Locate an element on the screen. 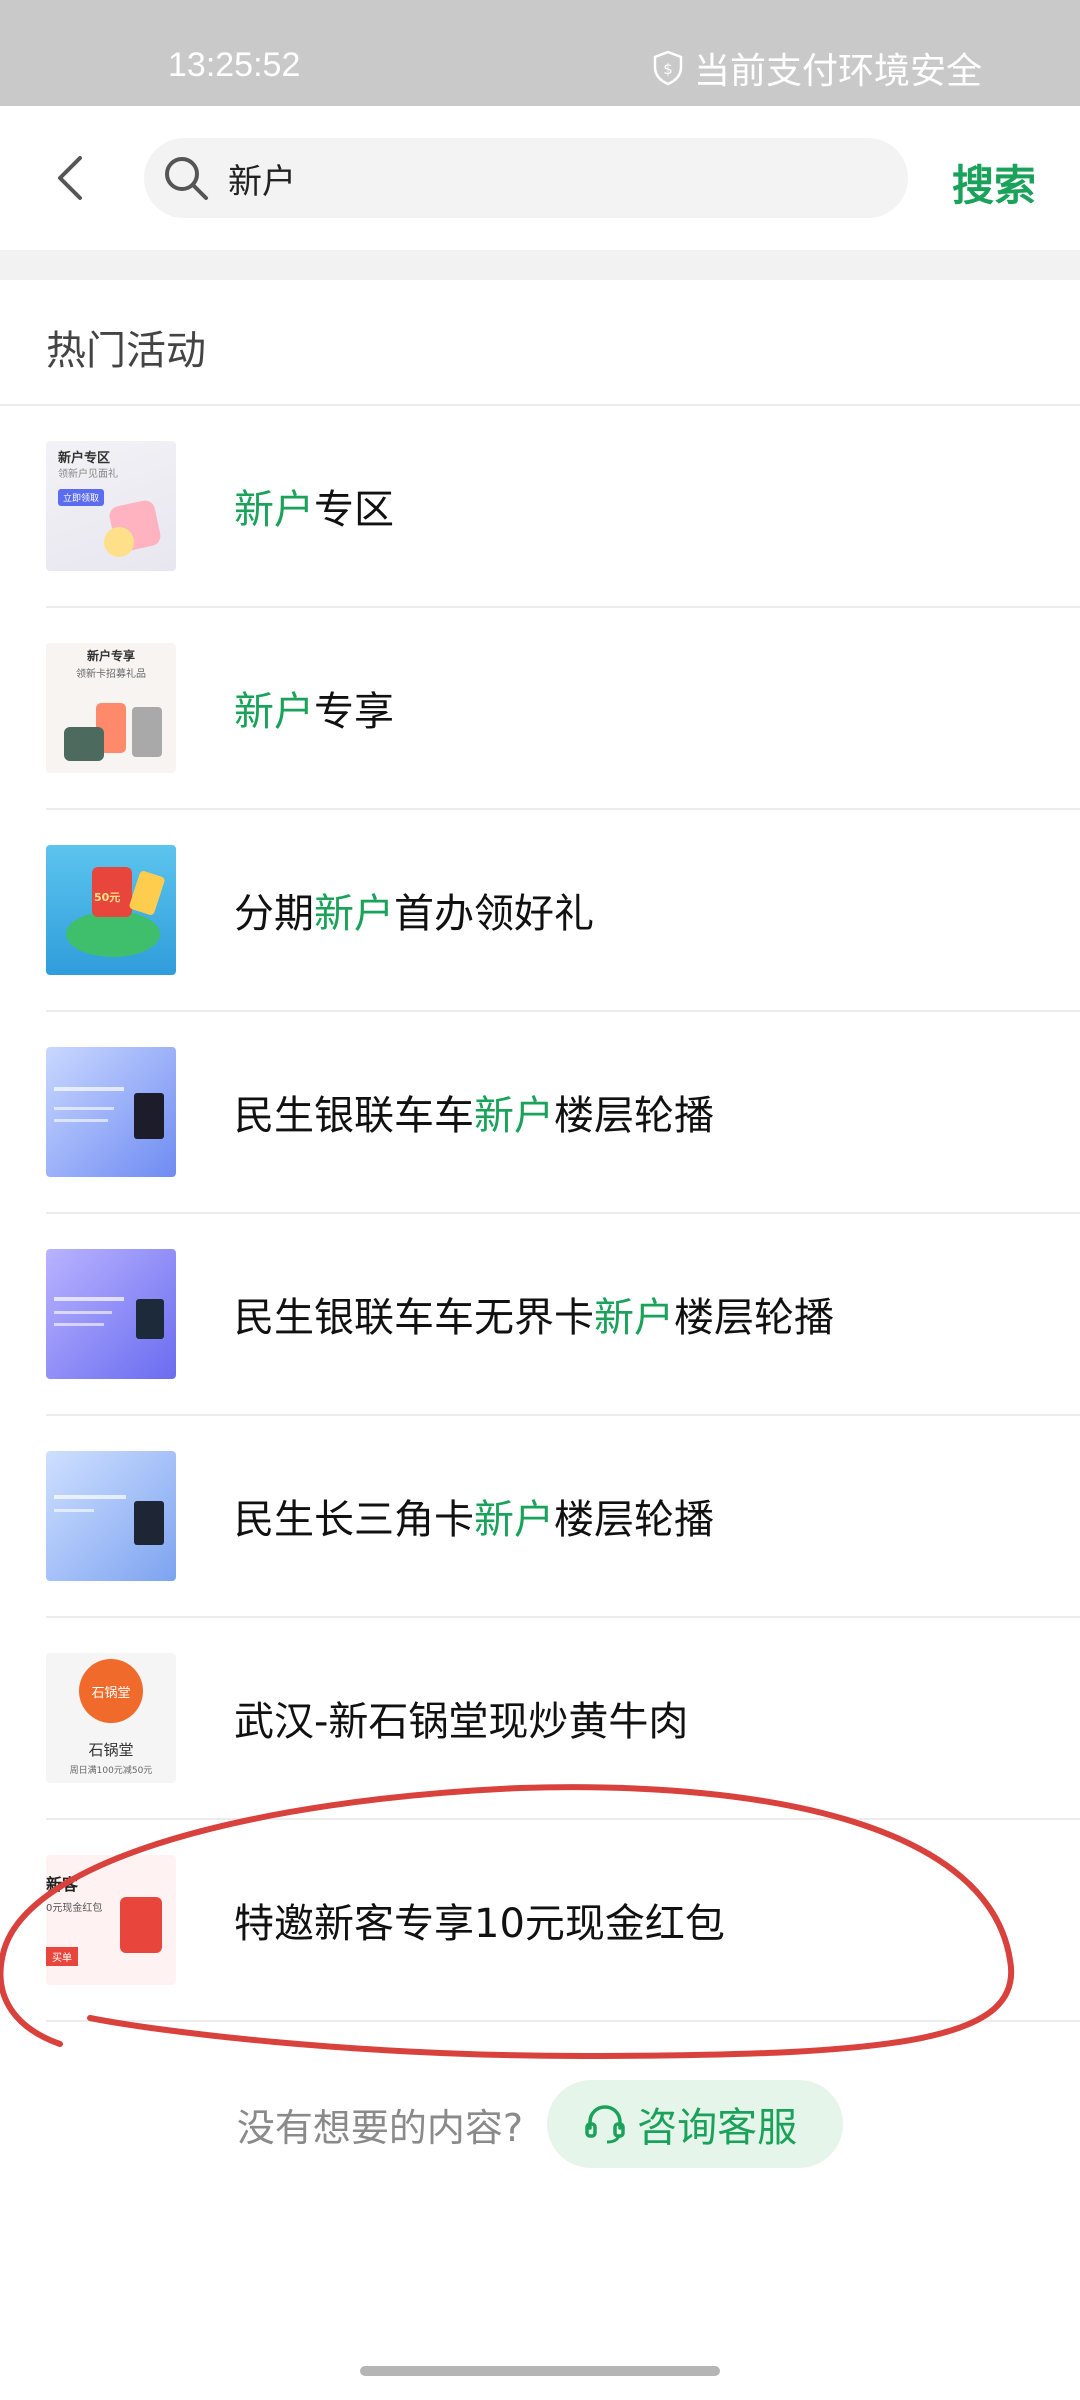  search-input: 新户 is located at coordinates (526, 178).